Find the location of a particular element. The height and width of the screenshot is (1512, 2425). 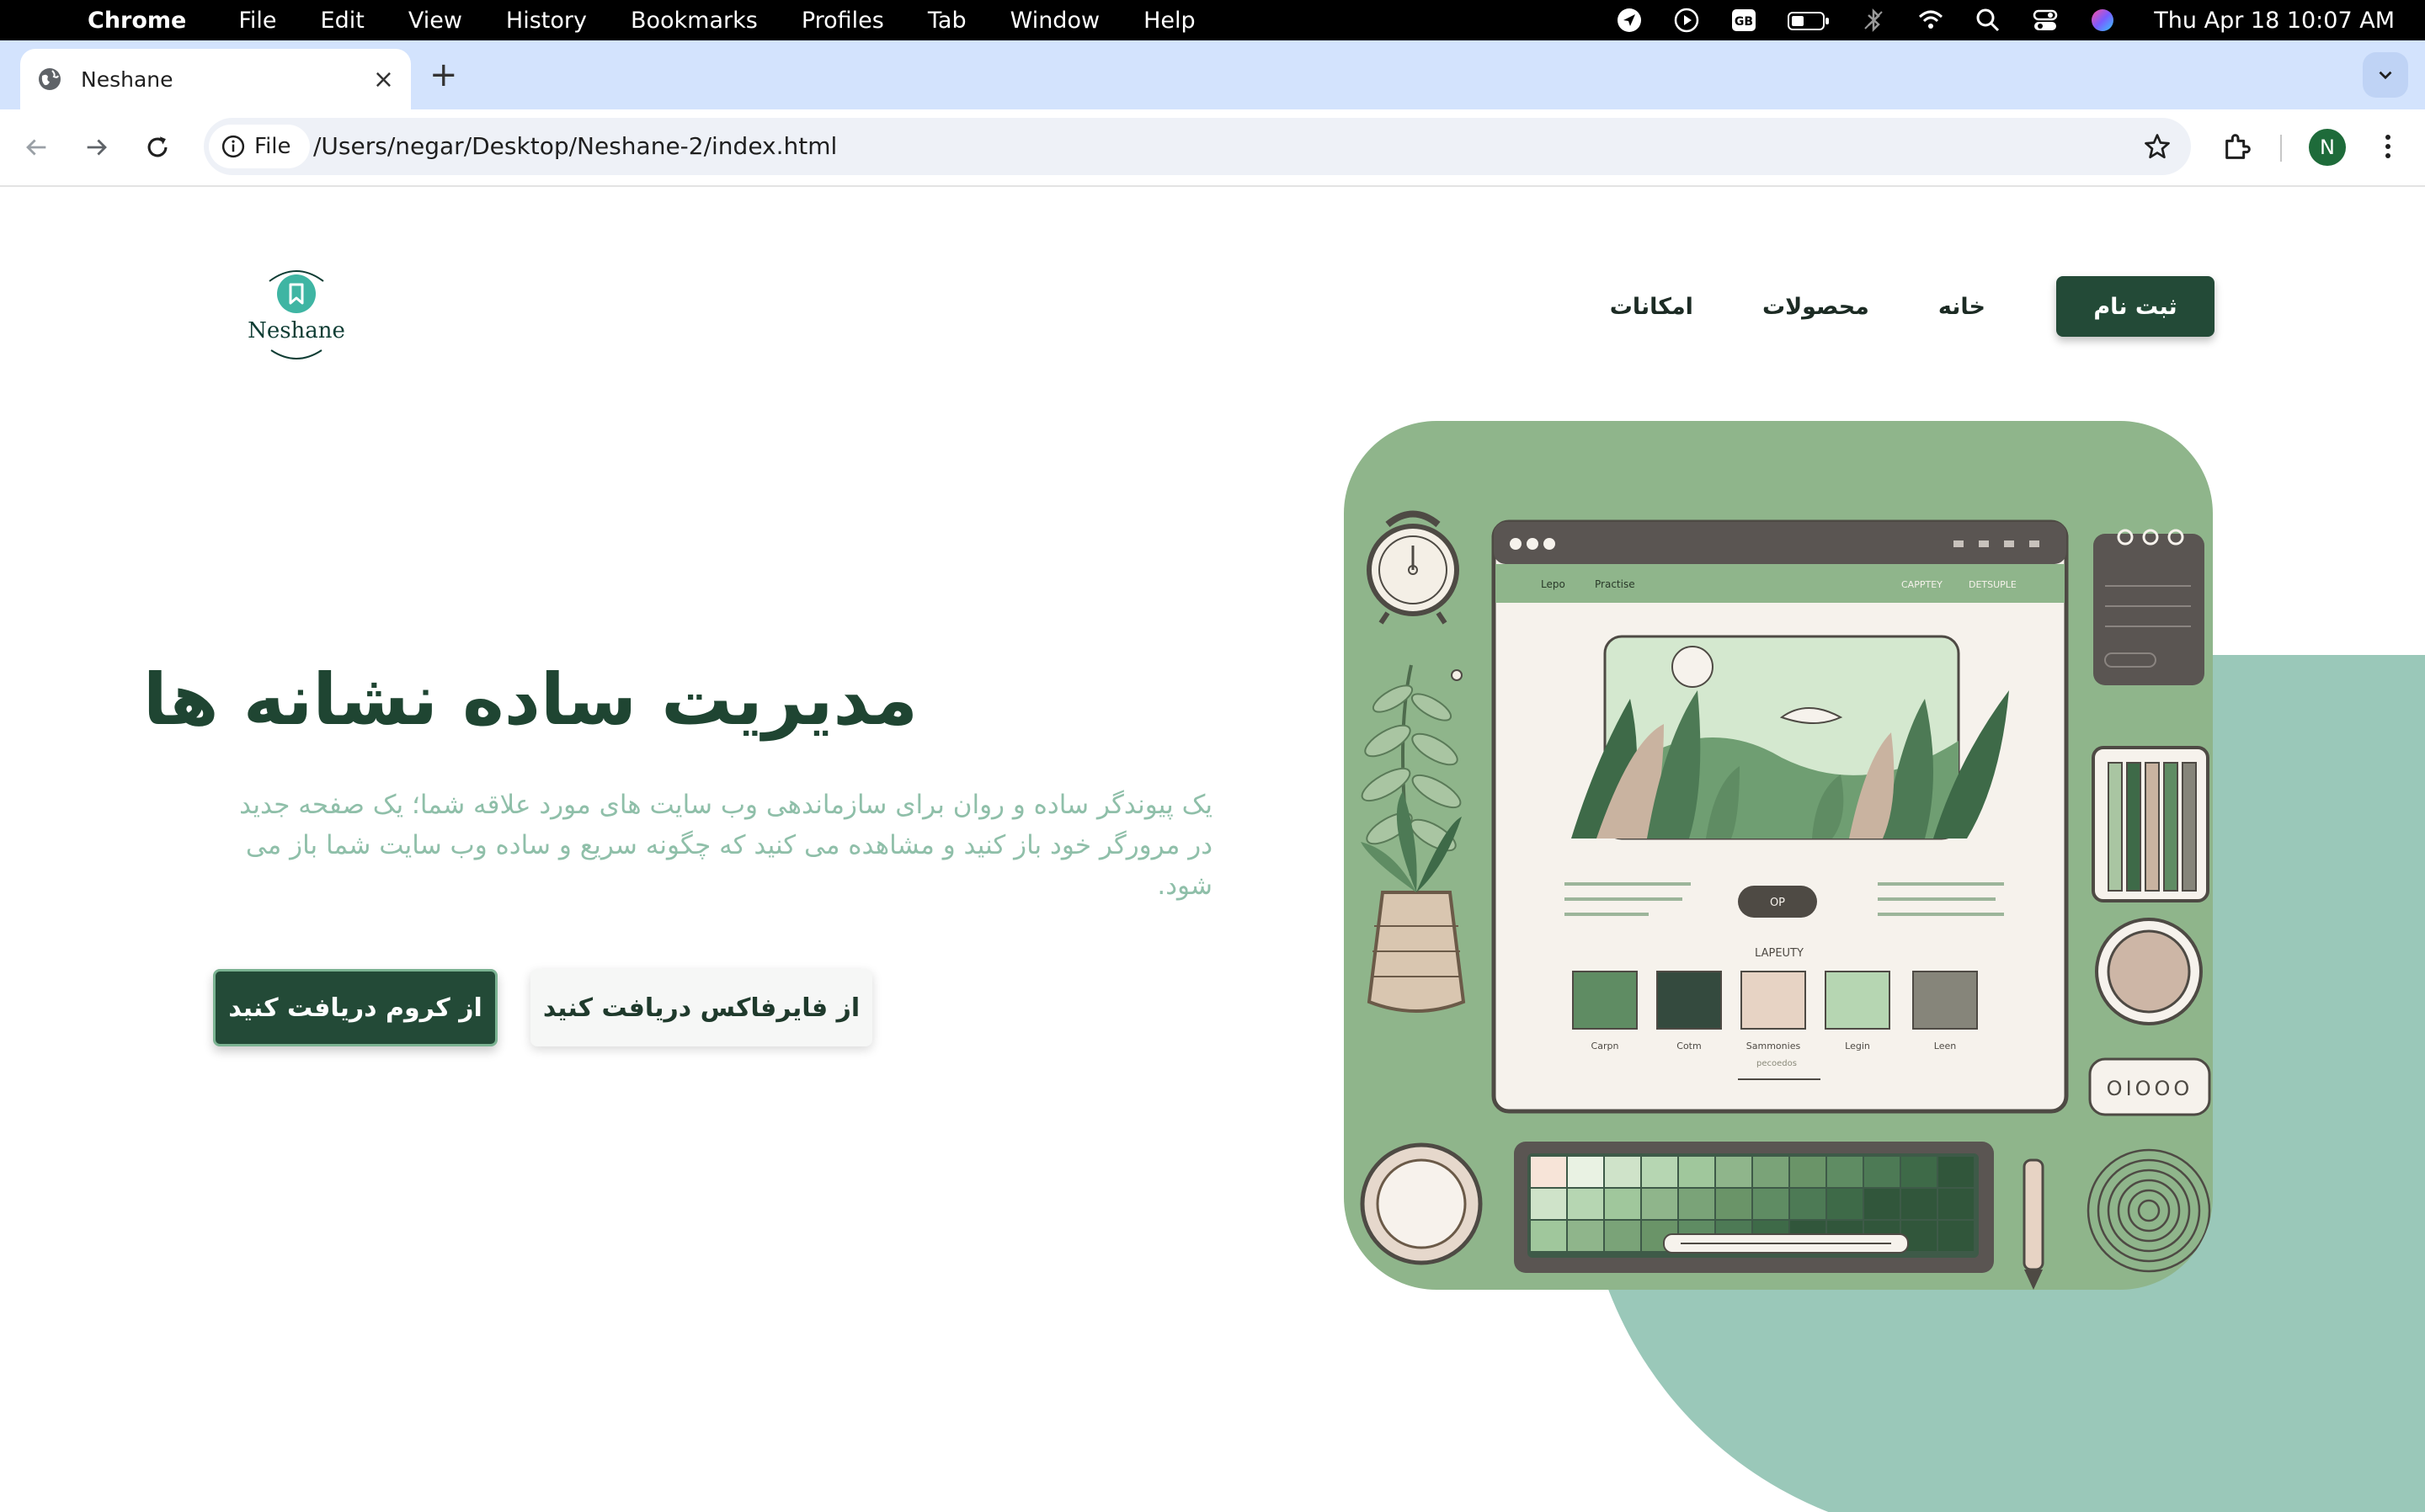

keyboard-layout-icon: GB is located at coordinates (1743, 20).